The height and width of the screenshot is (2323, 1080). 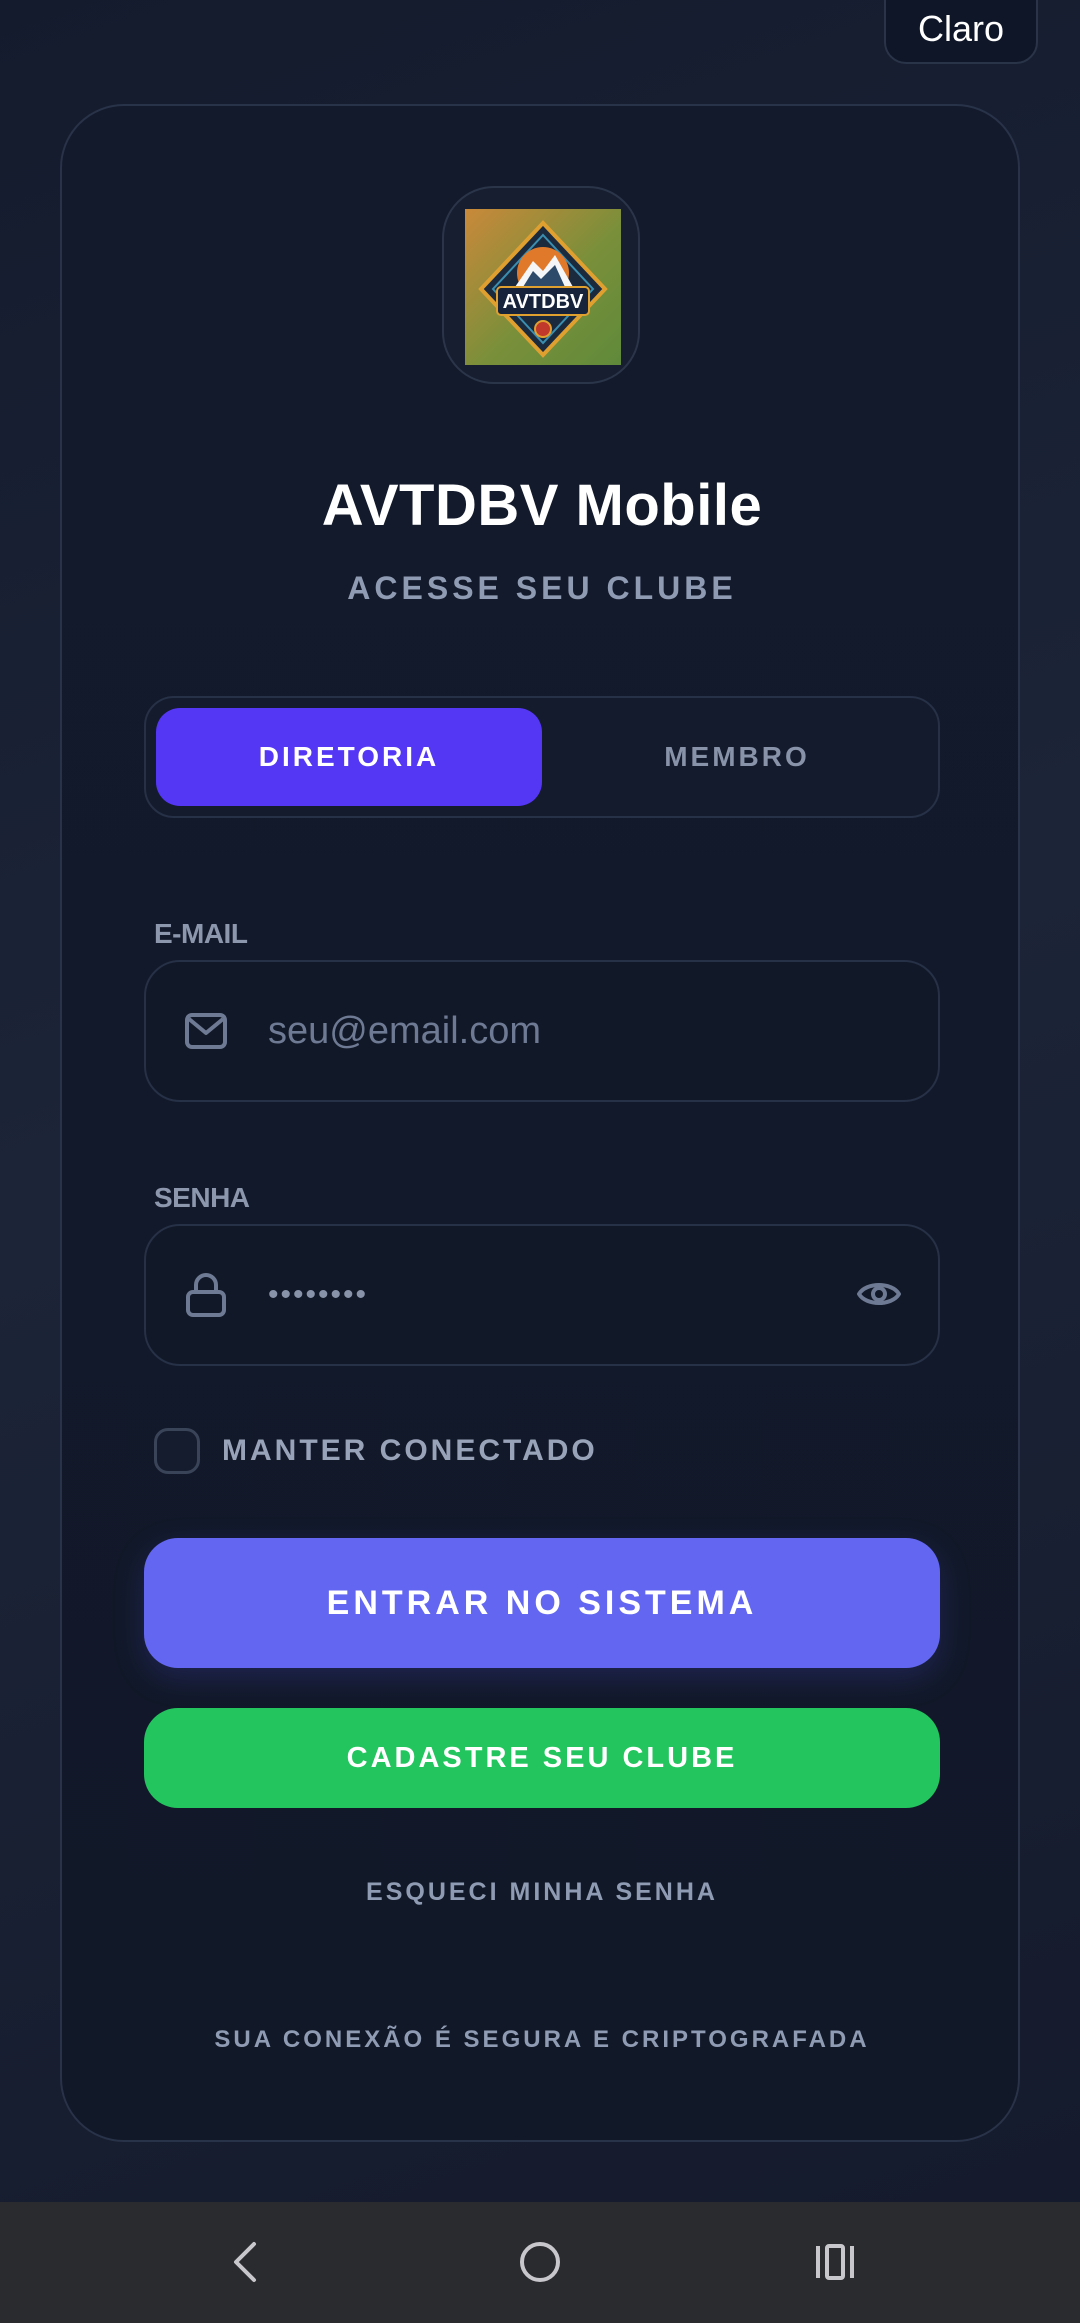 I want to click on theme-toggle-label: Claro, so click(x=961, y=28).